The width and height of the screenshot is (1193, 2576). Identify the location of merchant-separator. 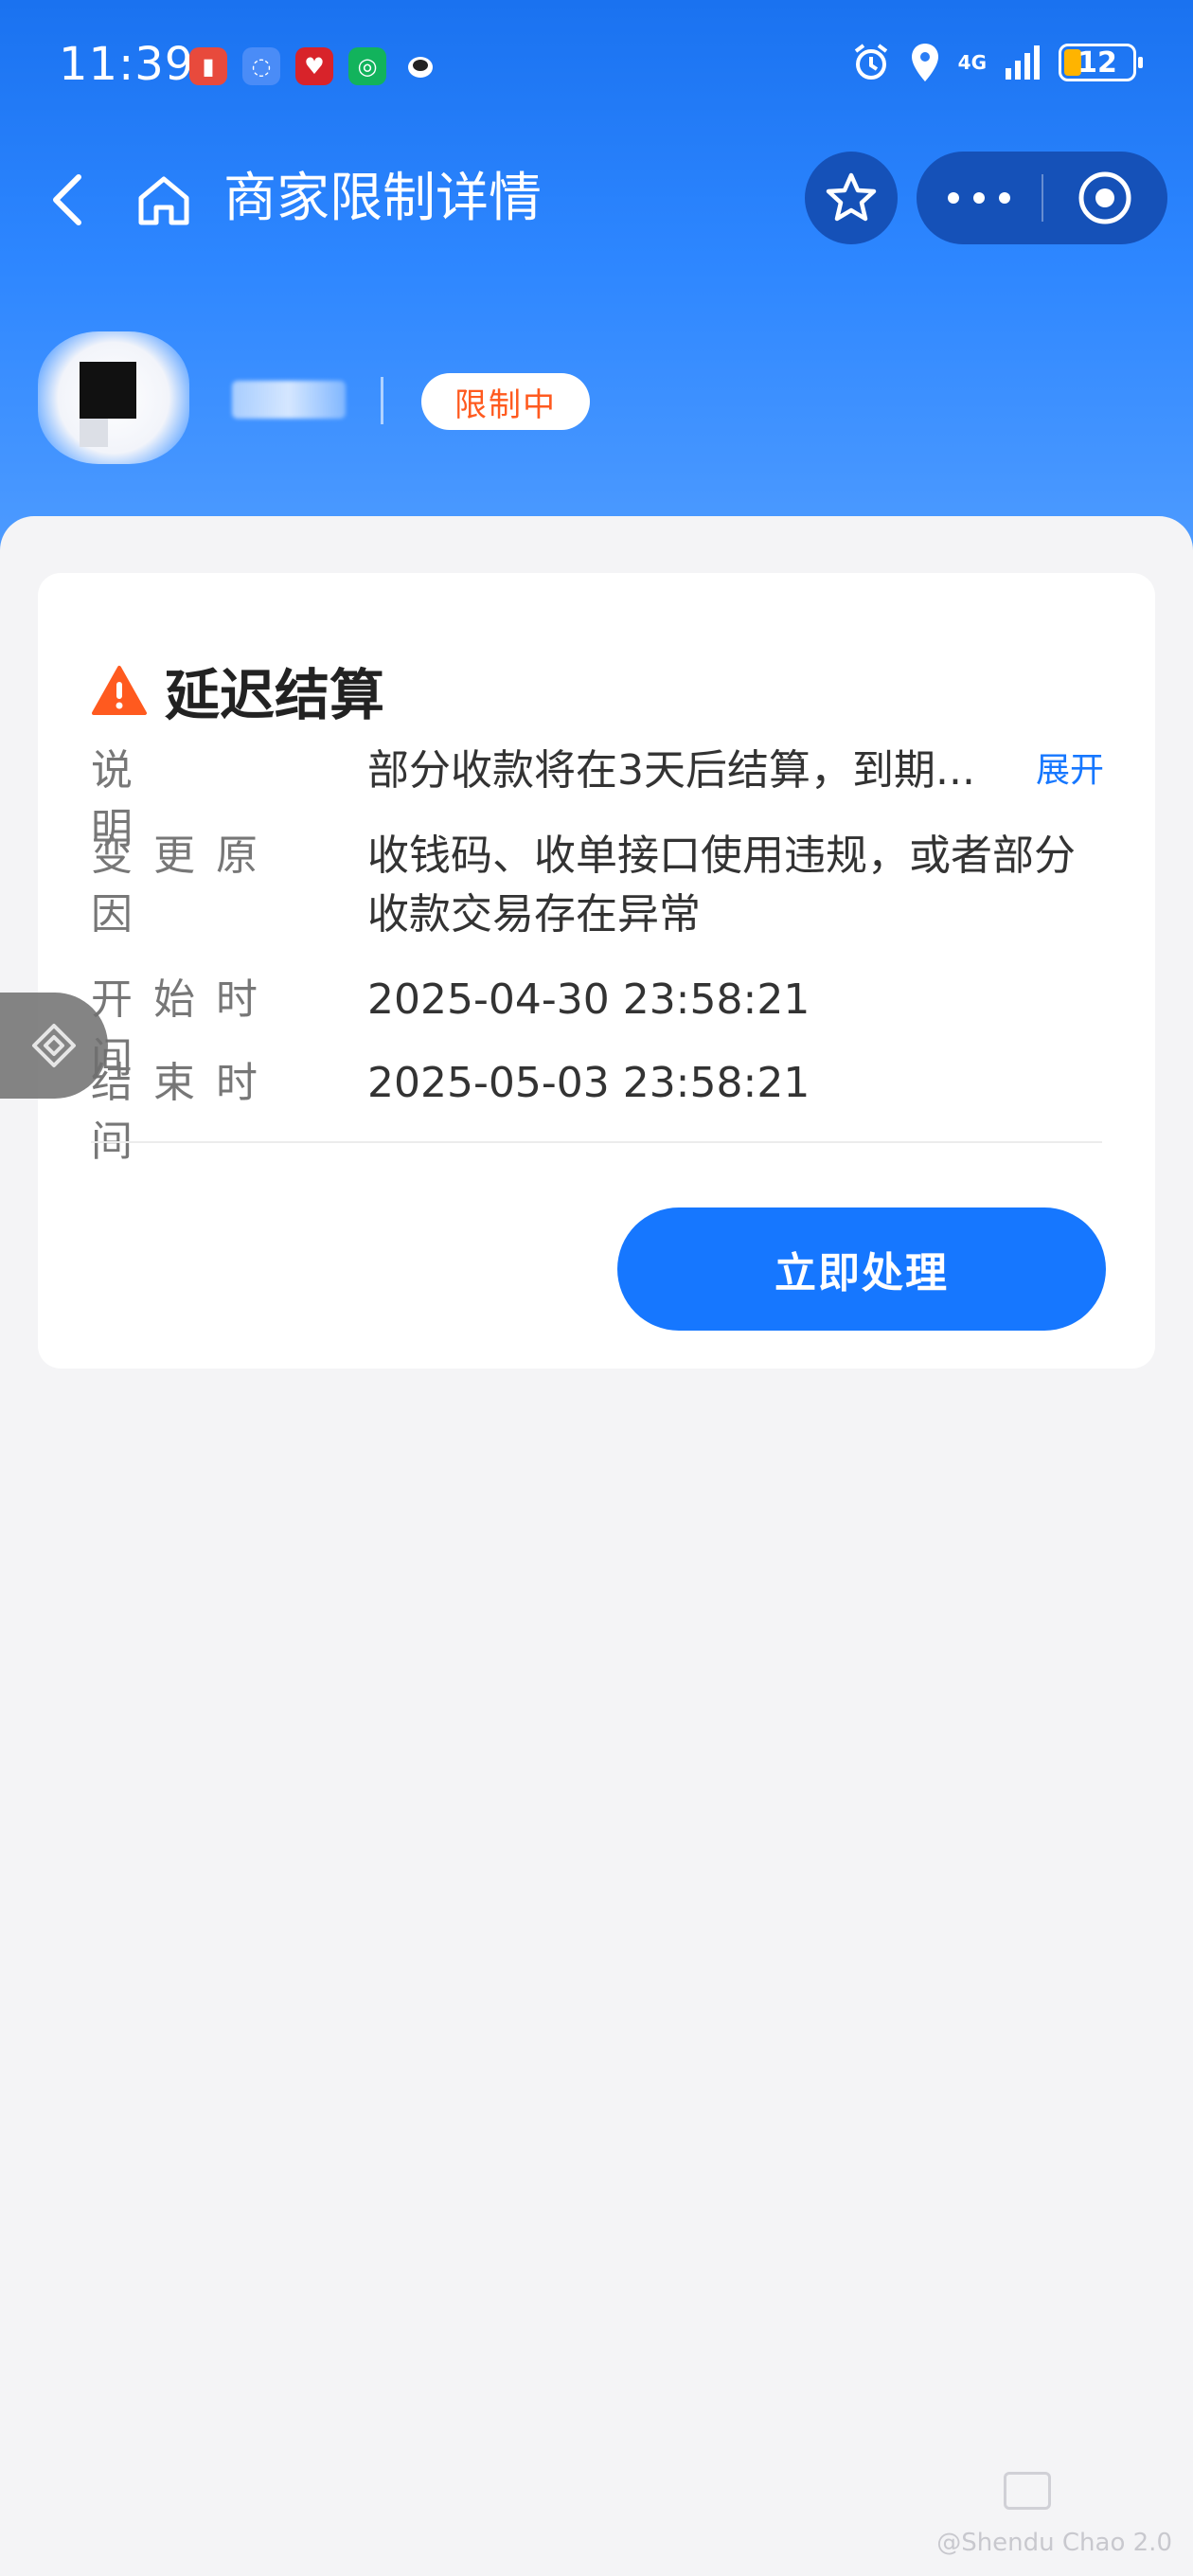
(382, 400).